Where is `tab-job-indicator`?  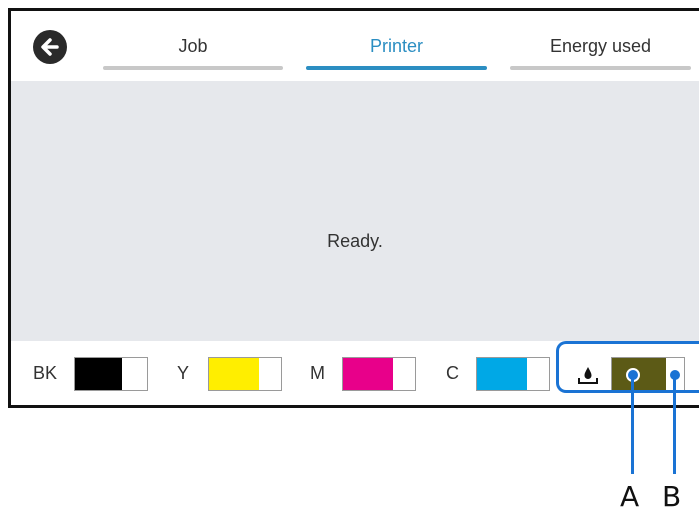
tab-job-indicator is located at coordinates (193, 68).